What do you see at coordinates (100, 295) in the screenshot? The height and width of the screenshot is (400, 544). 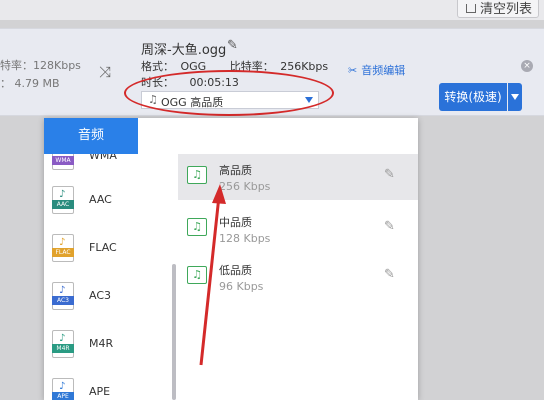 I see `format-item-label: AC3` at bounding box center [100, 295].